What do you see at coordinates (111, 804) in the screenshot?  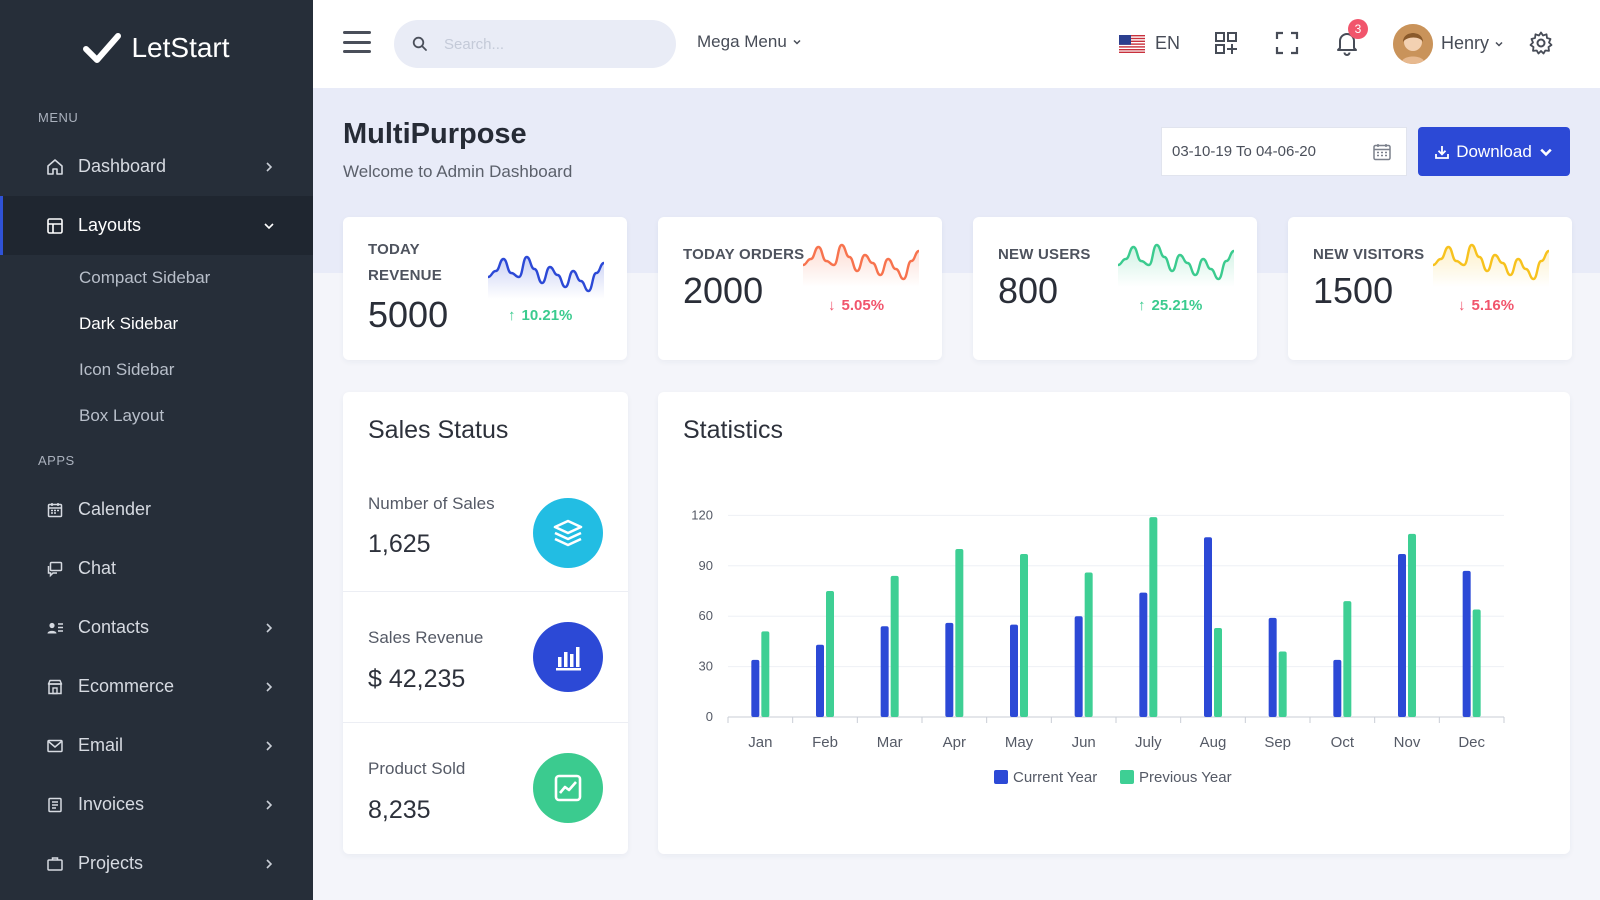 I see `sidebar-item-label: Invoices` at bounding box center [111, 804].